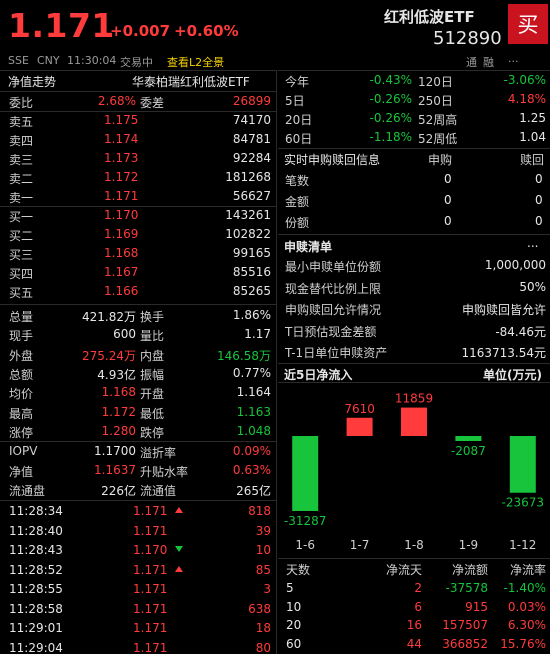 Image resolution: width=550 pixels, height=654 pixels. What do you see at coordinates (257, 334) in the screenshot?
I see `stat-value: 1.17` at bounding box center [257, 334].